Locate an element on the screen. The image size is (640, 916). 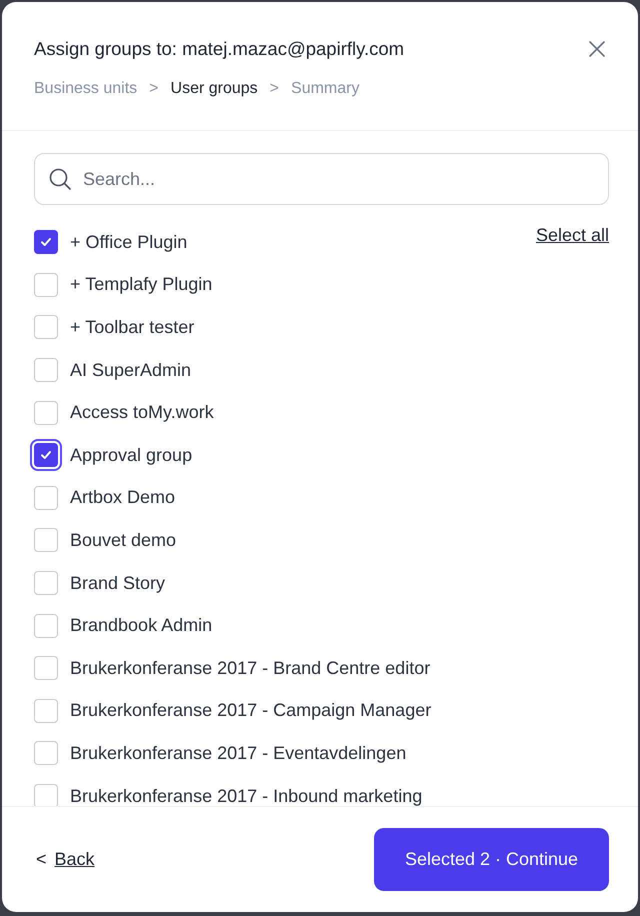
breadcrumb-step: Business units is located at coordinates (86, 89).